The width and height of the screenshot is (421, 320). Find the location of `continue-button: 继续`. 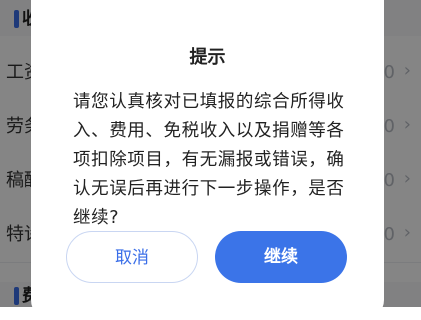

continue-button: 继续 is located at coordinates (281, 257).